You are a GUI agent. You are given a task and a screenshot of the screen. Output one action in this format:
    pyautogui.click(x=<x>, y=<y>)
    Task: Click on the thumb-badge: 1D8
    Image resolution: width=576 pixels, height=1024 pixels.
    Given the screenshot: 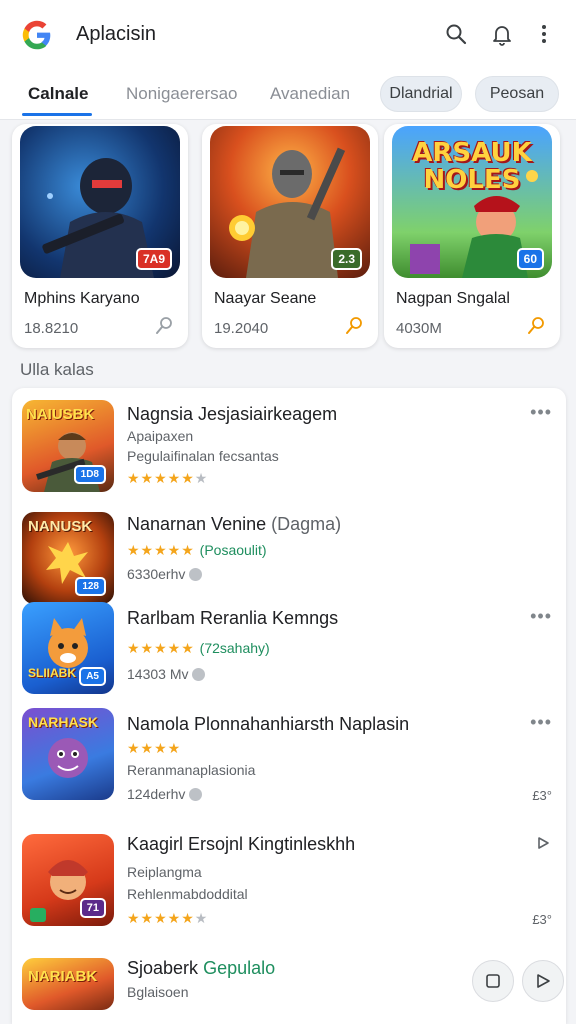 What is the action you would take?
    pyautogui.click(x=89, y=474)
    